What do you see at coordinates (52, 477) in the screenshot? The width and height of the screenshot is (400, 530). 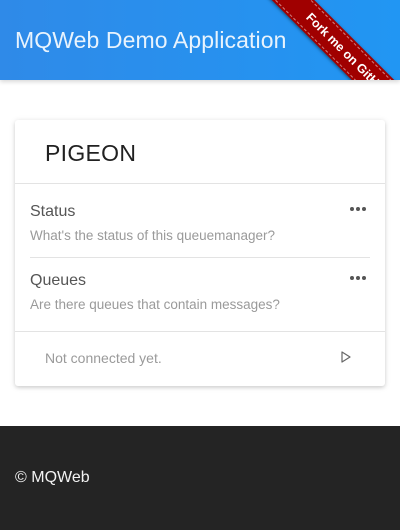 I see `footer-copyright: © MQWeb` at bounding box center [52, 477].